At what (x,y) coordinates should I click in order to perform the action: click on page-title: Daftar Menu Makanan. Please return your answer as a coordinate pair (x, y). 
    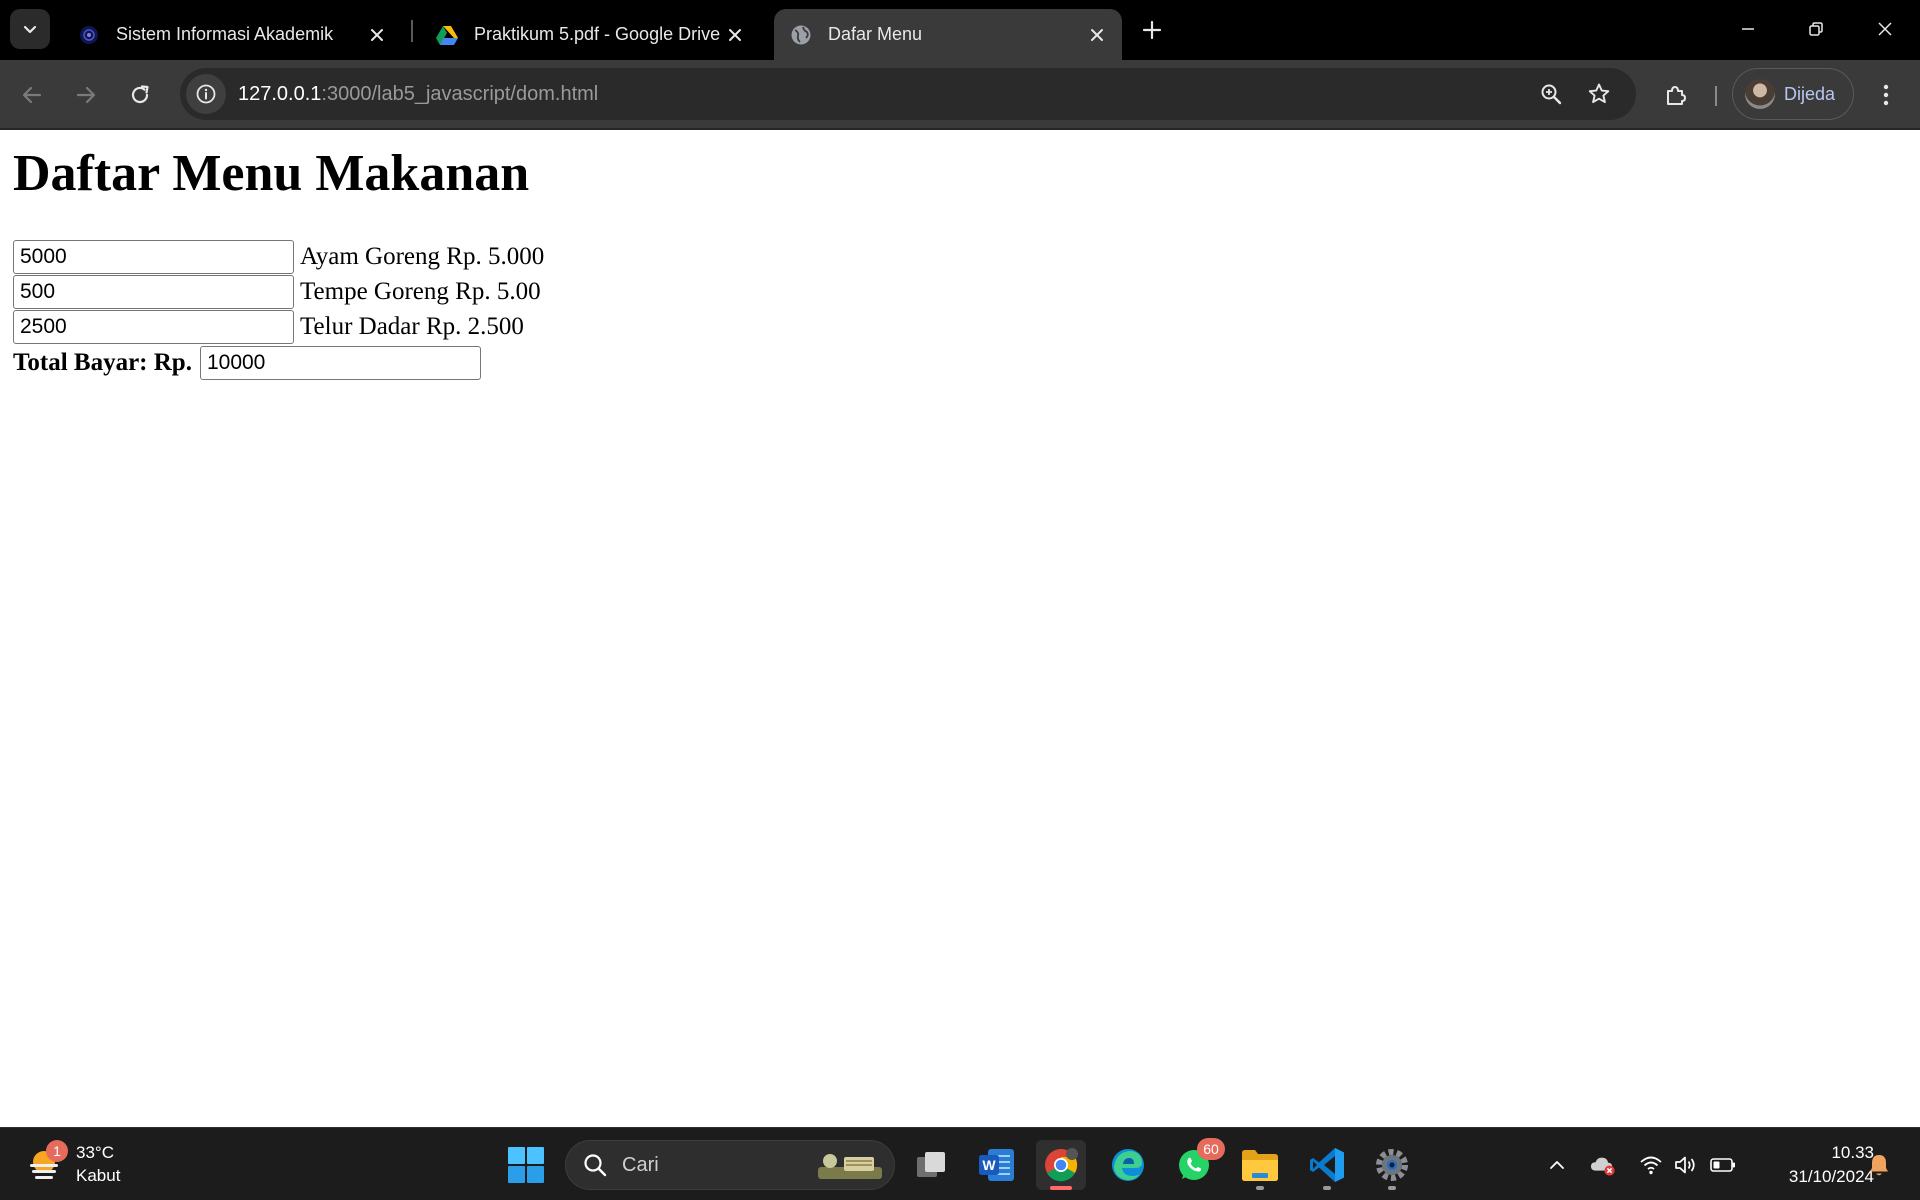
    Looking at the image, I should click on (271, 173).